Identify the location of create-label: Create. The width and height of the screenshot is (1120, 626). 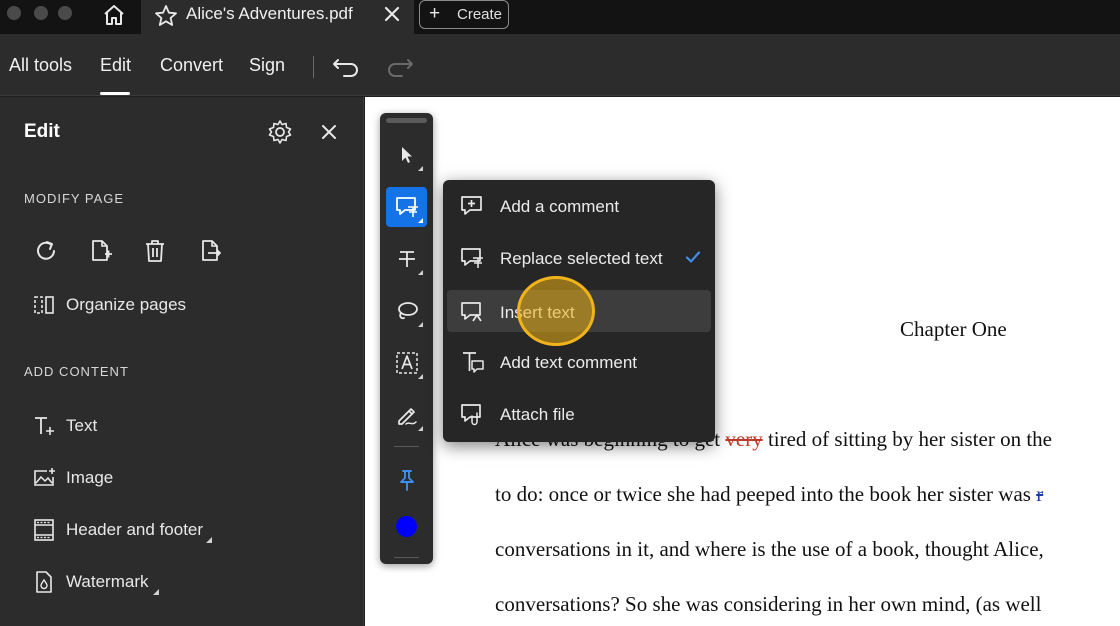
(480, 14).